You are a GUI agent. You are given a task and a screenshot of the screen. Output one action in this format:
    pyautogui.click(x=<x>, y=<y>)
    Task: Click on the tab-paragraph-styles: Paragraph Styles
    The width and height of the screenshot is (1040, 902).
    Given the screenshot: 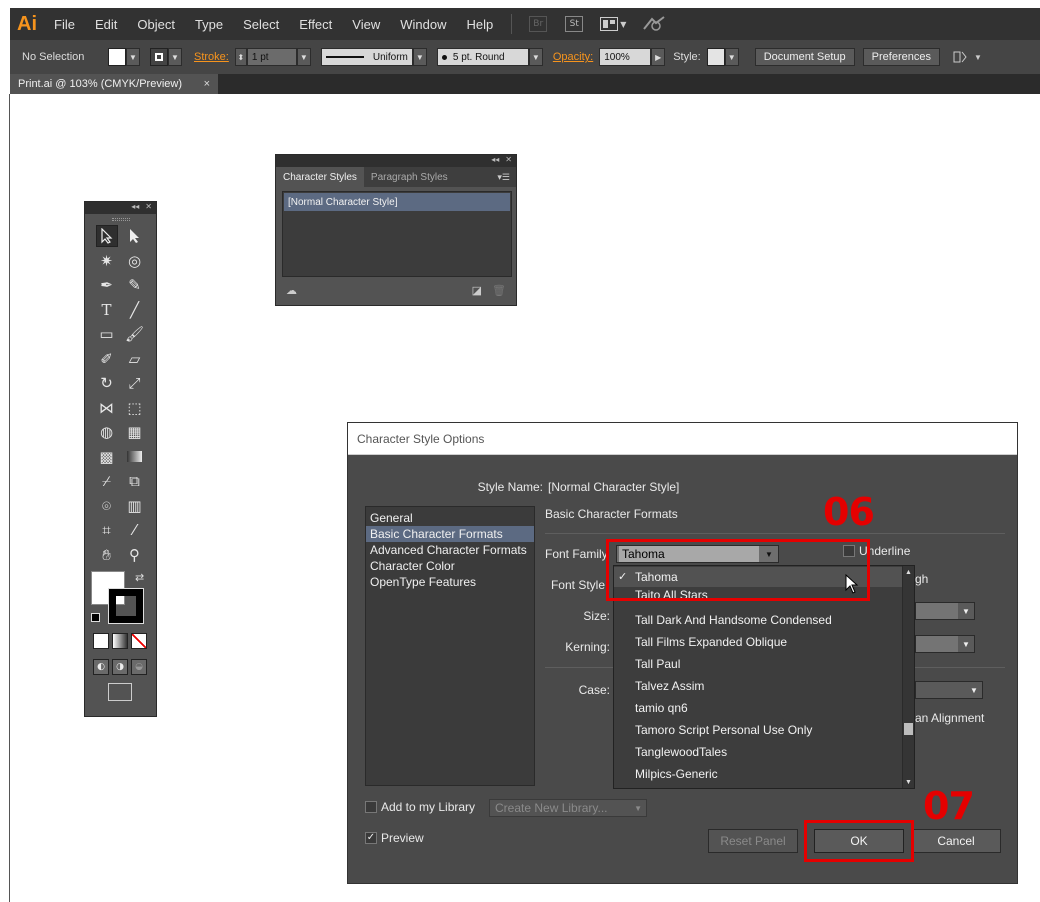 What is the action you would take?
    pyautogui.click(x=409, y=177)
    